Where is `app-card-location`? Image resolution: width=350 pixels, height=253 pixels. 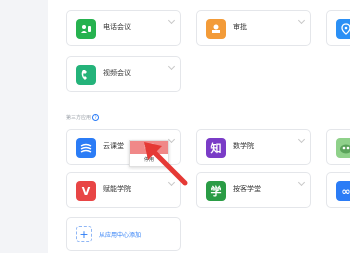
app-card-location is located at coordinates (338, 28).